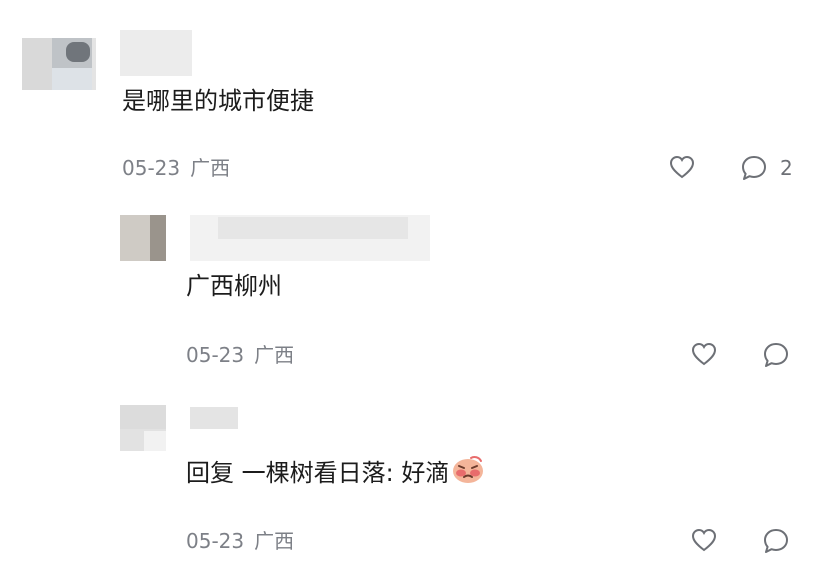 The image size is (826, 572). What do you see at coordinates (234, 286) in the screenshot?
I see `reply-text: 广西柳州` at bounding box center [234, 286].